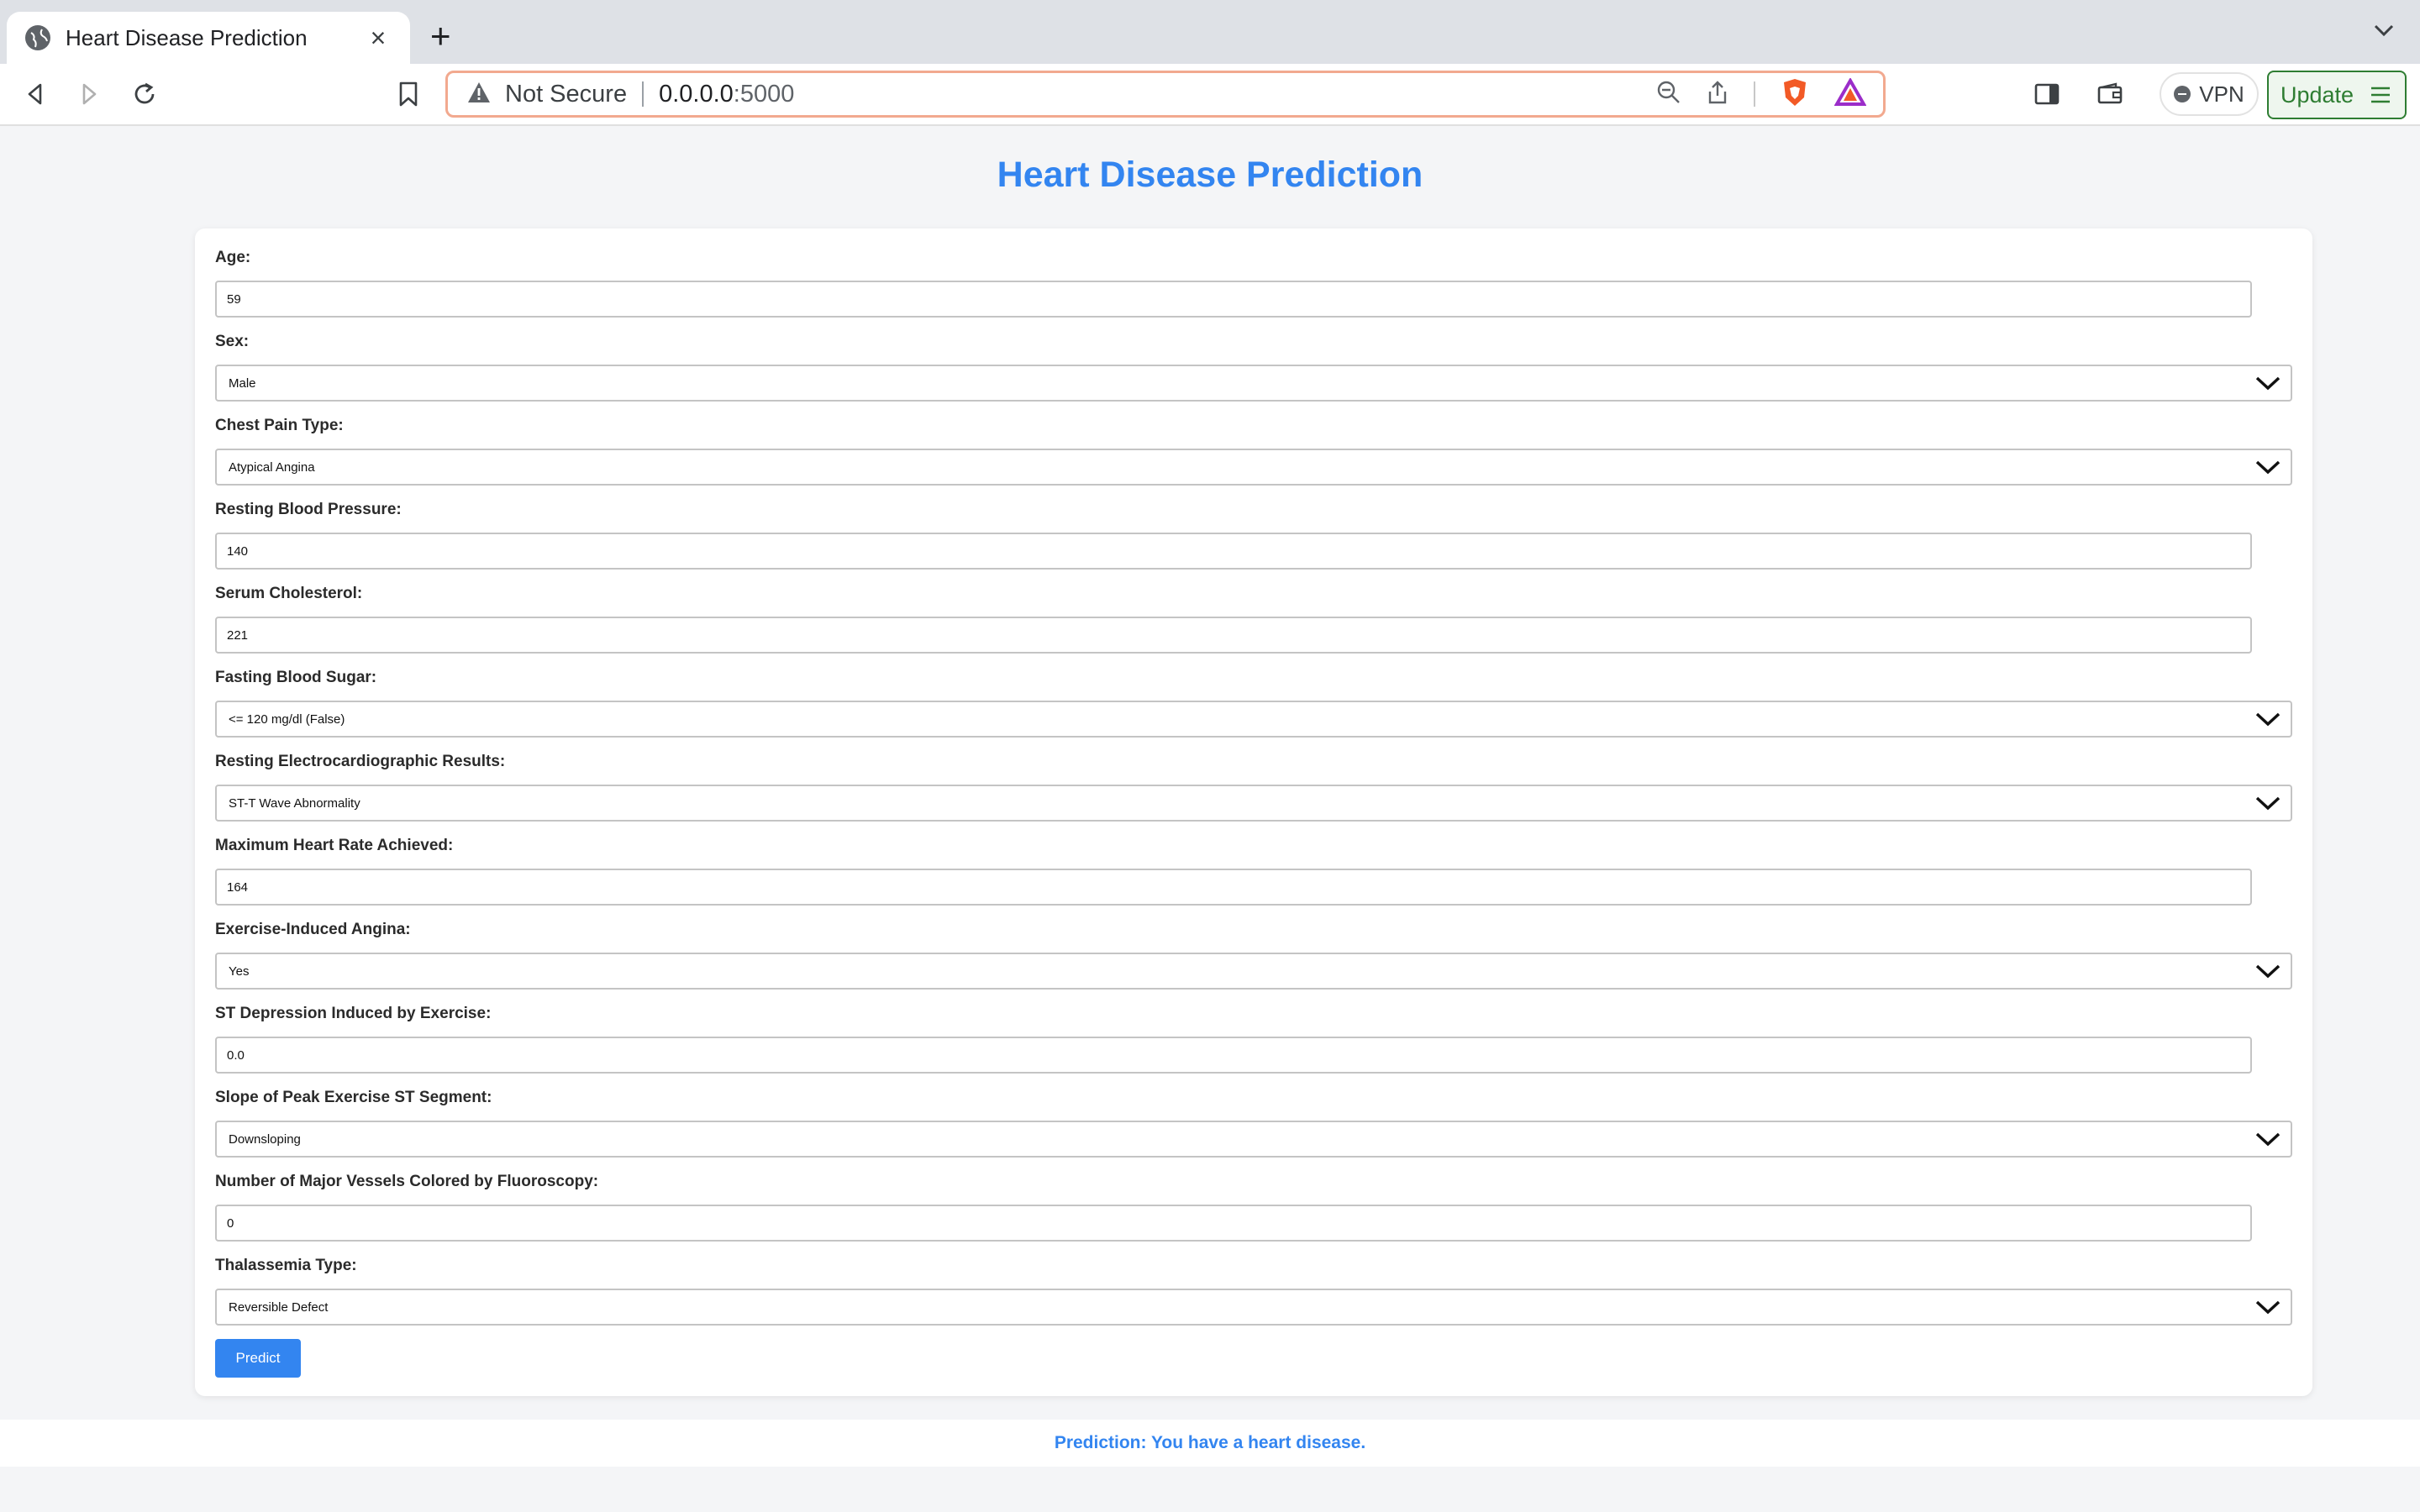  I want to click on zoom-out-icon, so click(1668, 94).